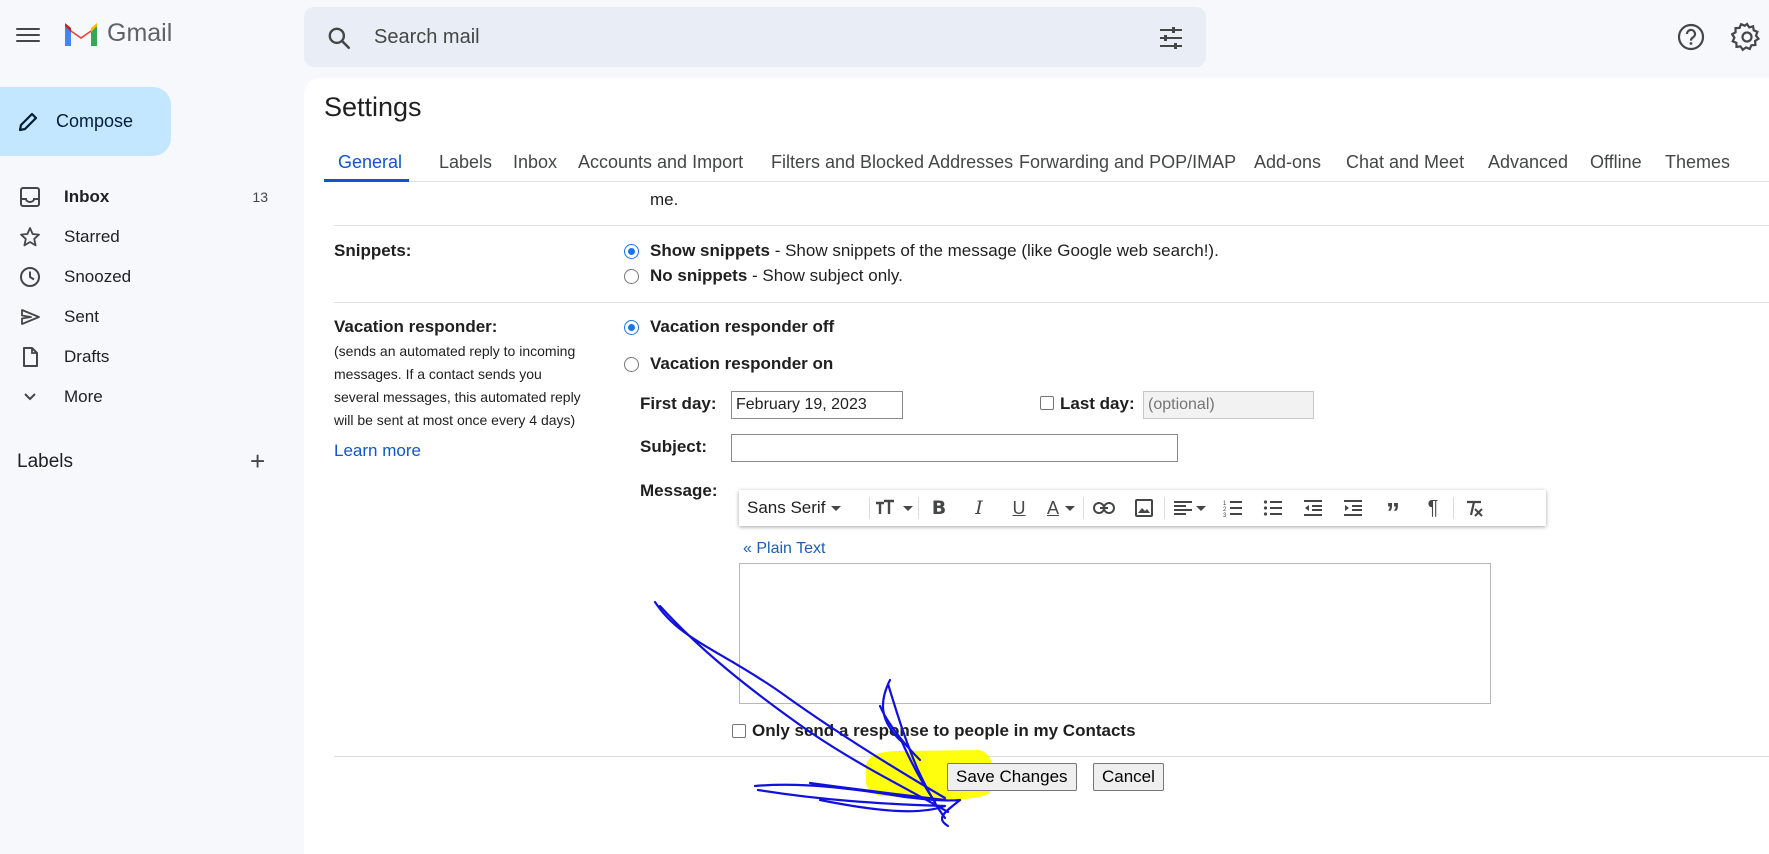  Describe the element at coordinates (664, 199) in the screenshot. I see `previous-setting-text: me.` at that location.